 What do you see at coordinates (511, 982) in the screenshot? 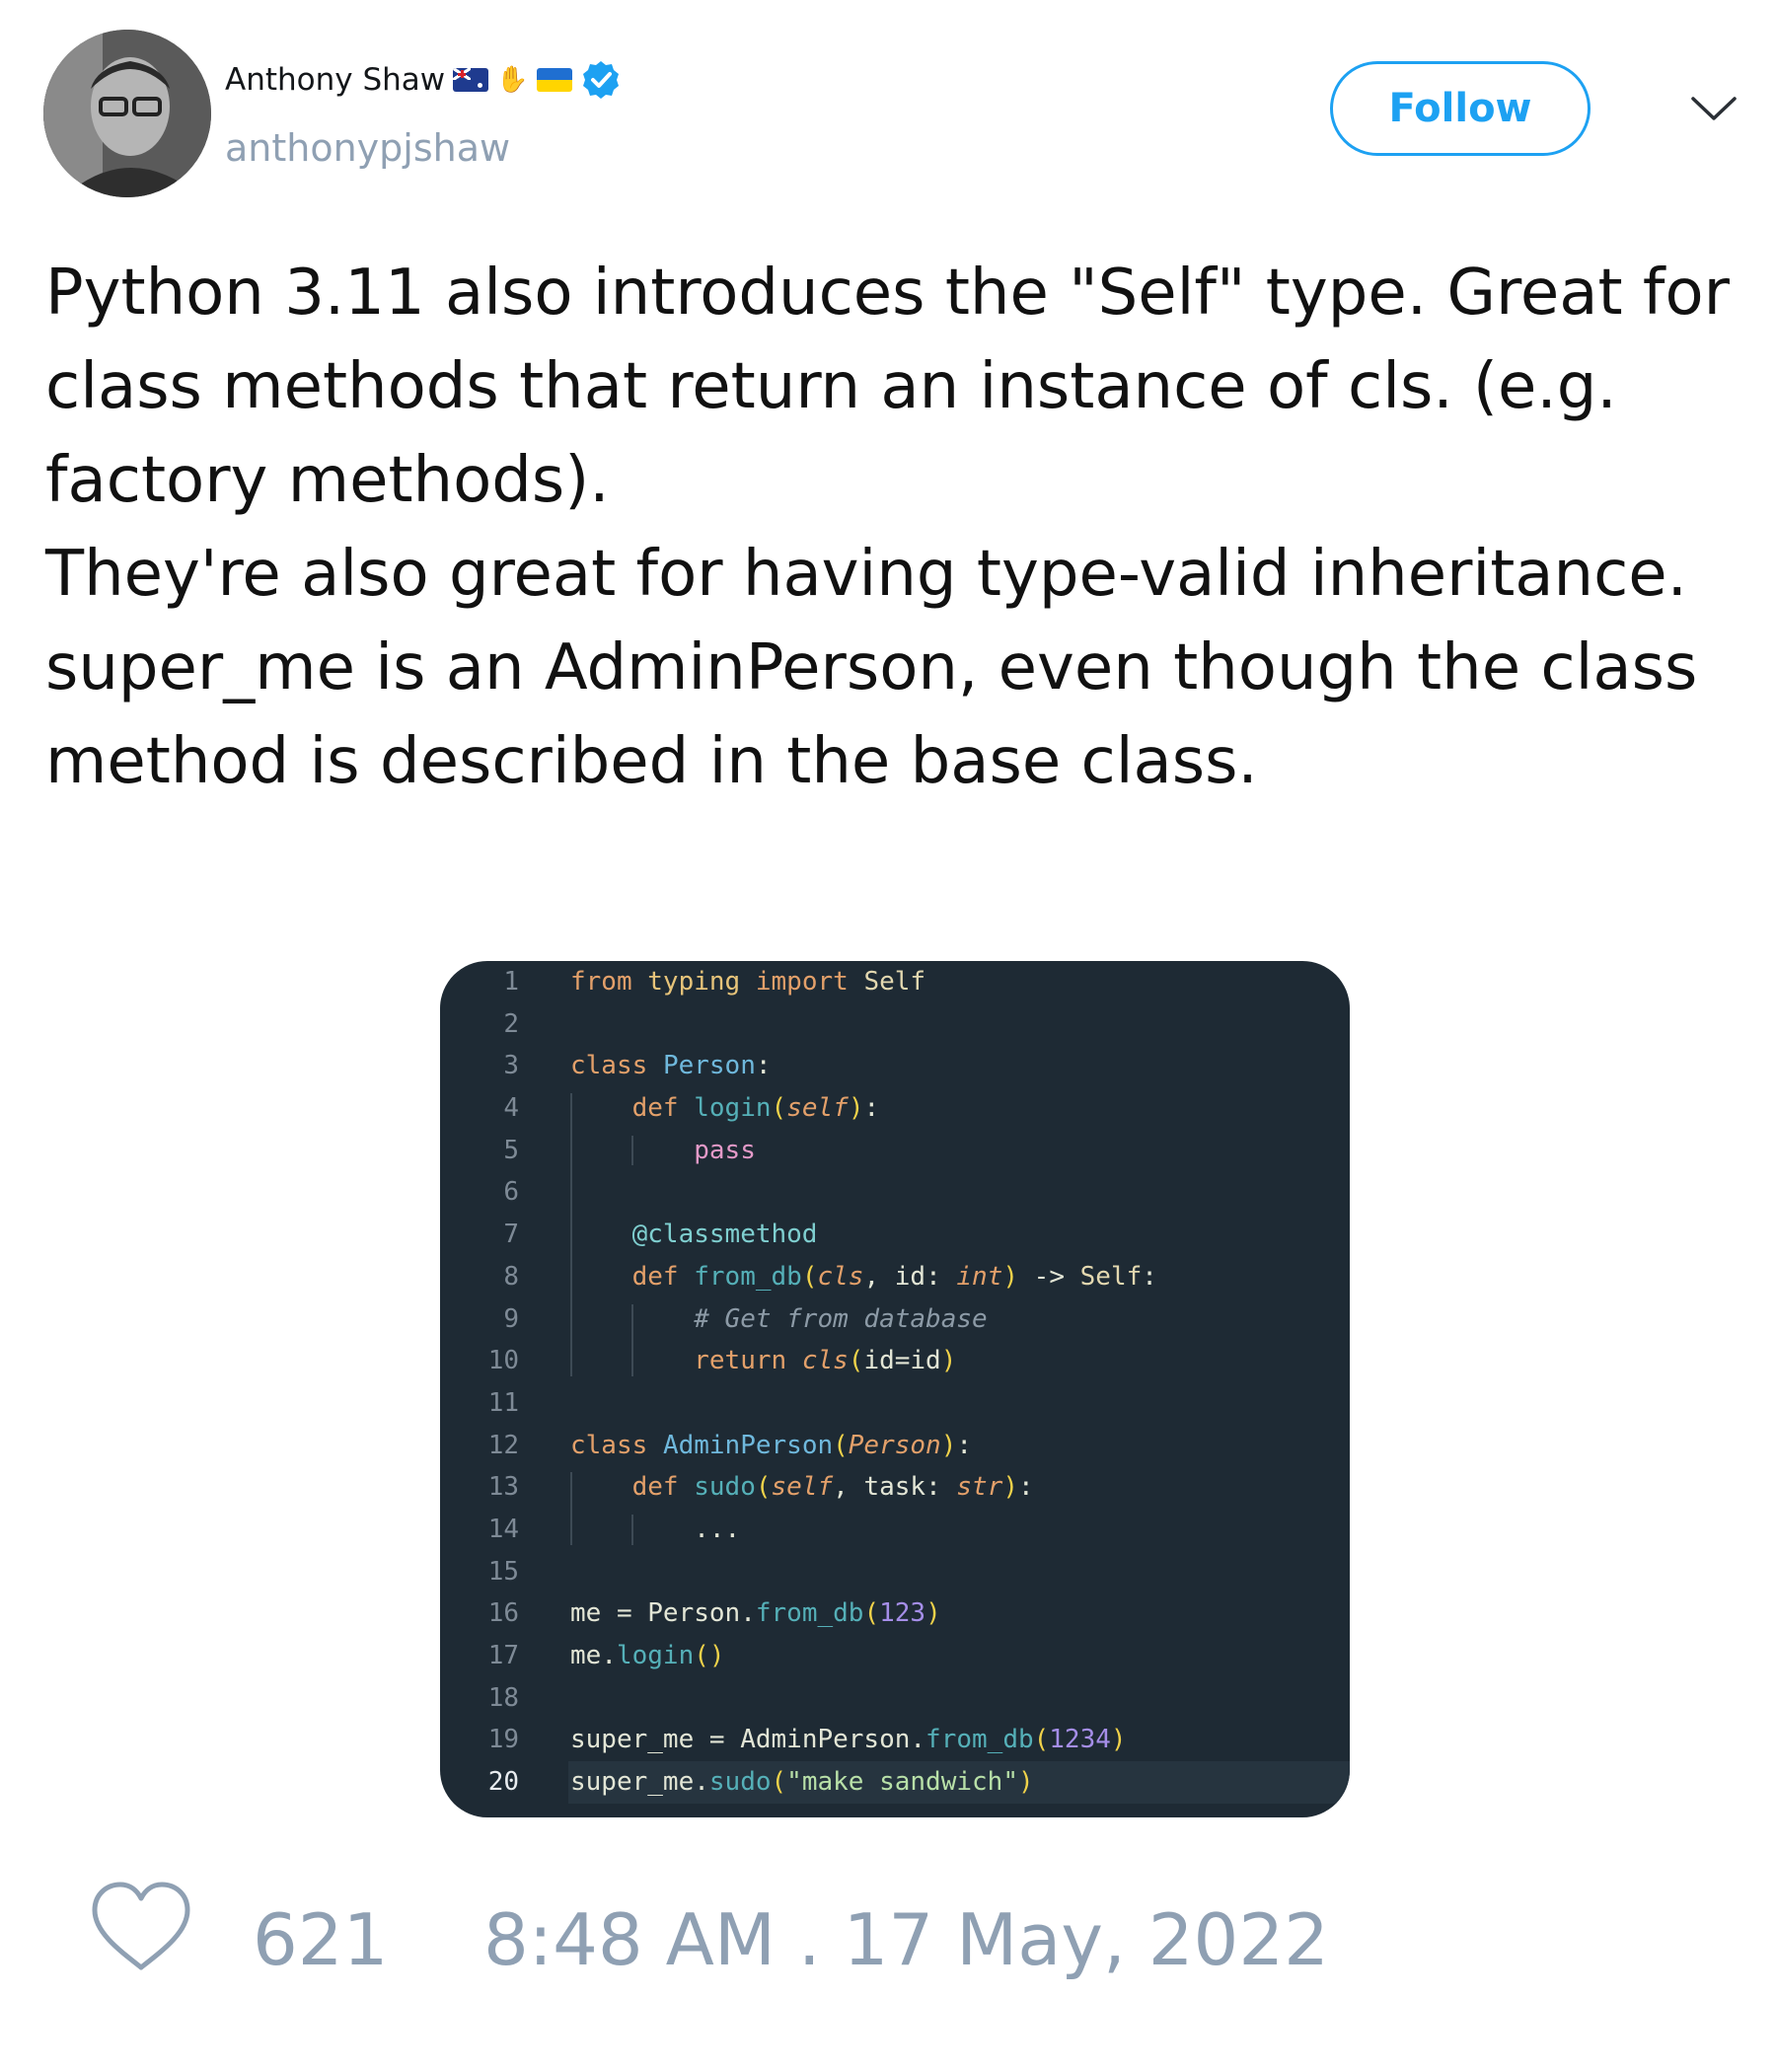
I see `line-number: 1` at bounding box center [511, 982].